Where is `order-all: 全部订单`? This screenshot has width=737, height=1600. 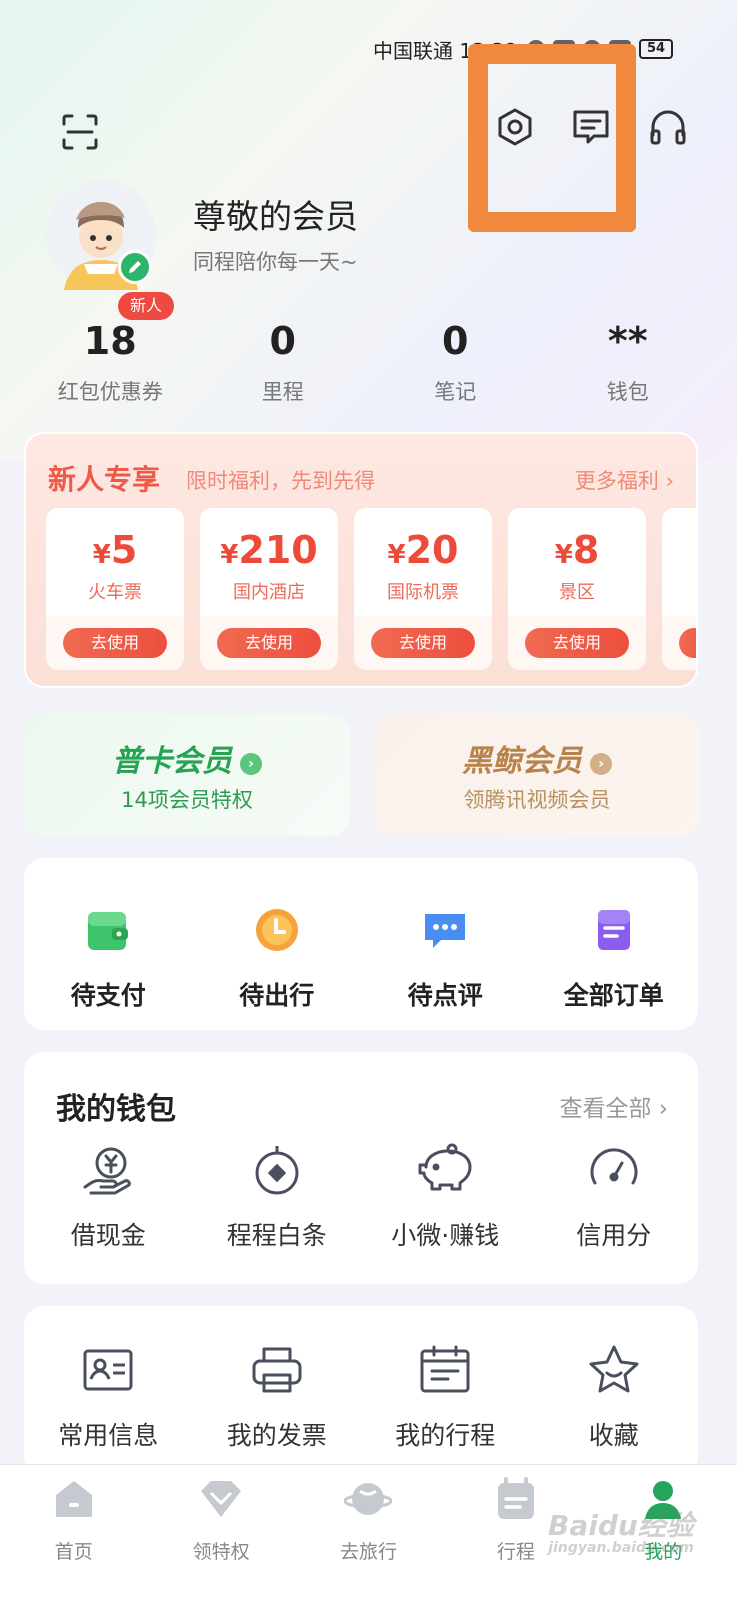 order-all: 全部订单 is located at coordinates (614, 956).